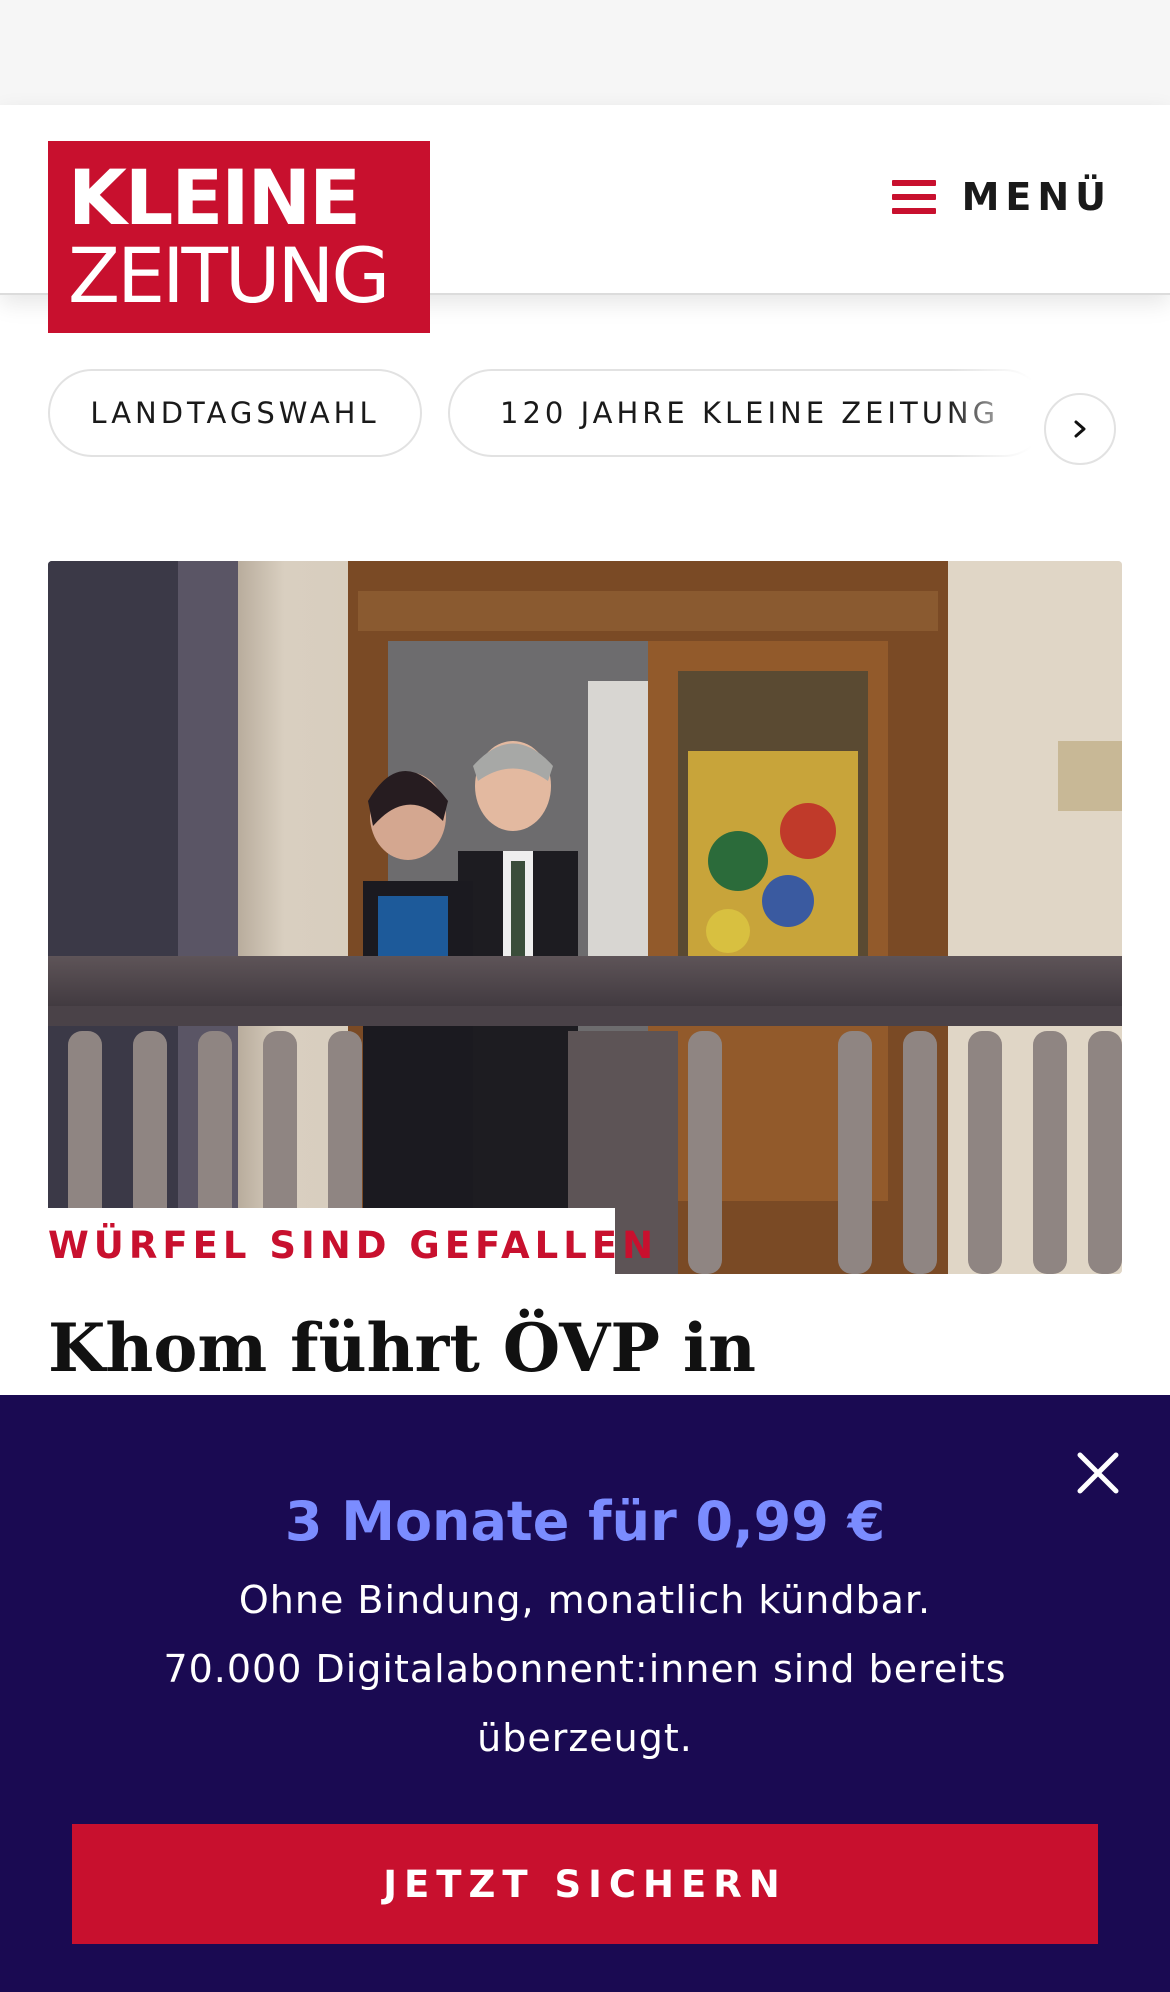 The width and height of the screenshot is (1170, 1992). What do you see at coordinates (1036, 197) in the screenshot?
I see `menu-label: MENÜ` at bounding box center [1036, 197].